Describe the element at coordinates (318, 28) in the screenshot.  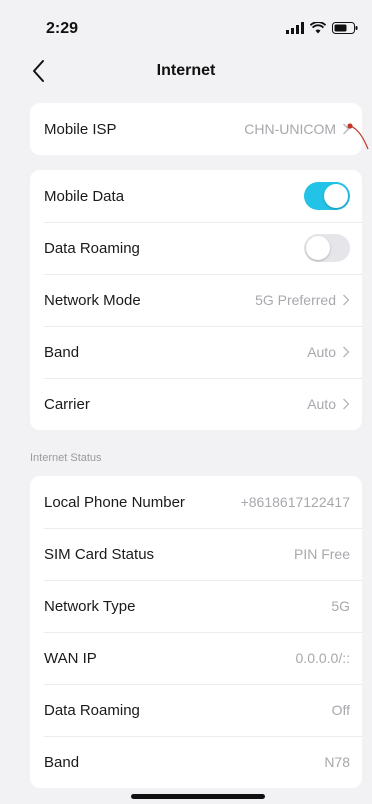
I see `wifi-icon` at that location.